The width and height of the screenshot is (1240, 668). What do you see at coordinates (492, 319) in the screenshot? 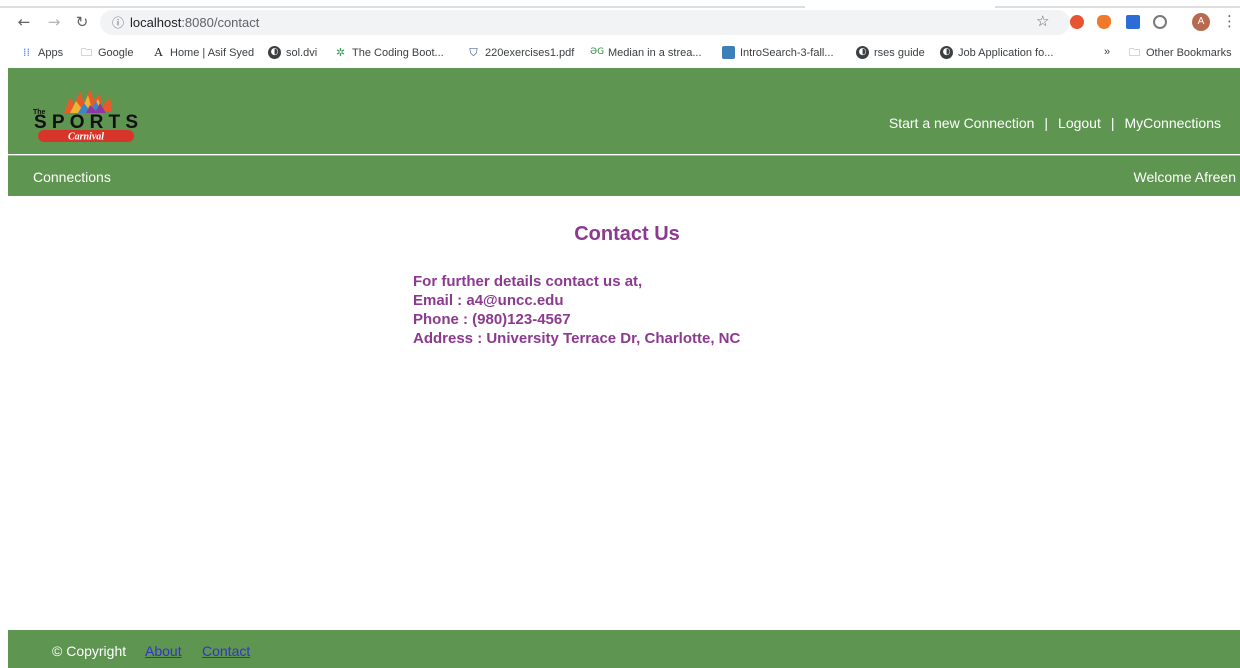
I see `contact-phone: Phone : (980)123-4567` at bounding box center [492, 319].